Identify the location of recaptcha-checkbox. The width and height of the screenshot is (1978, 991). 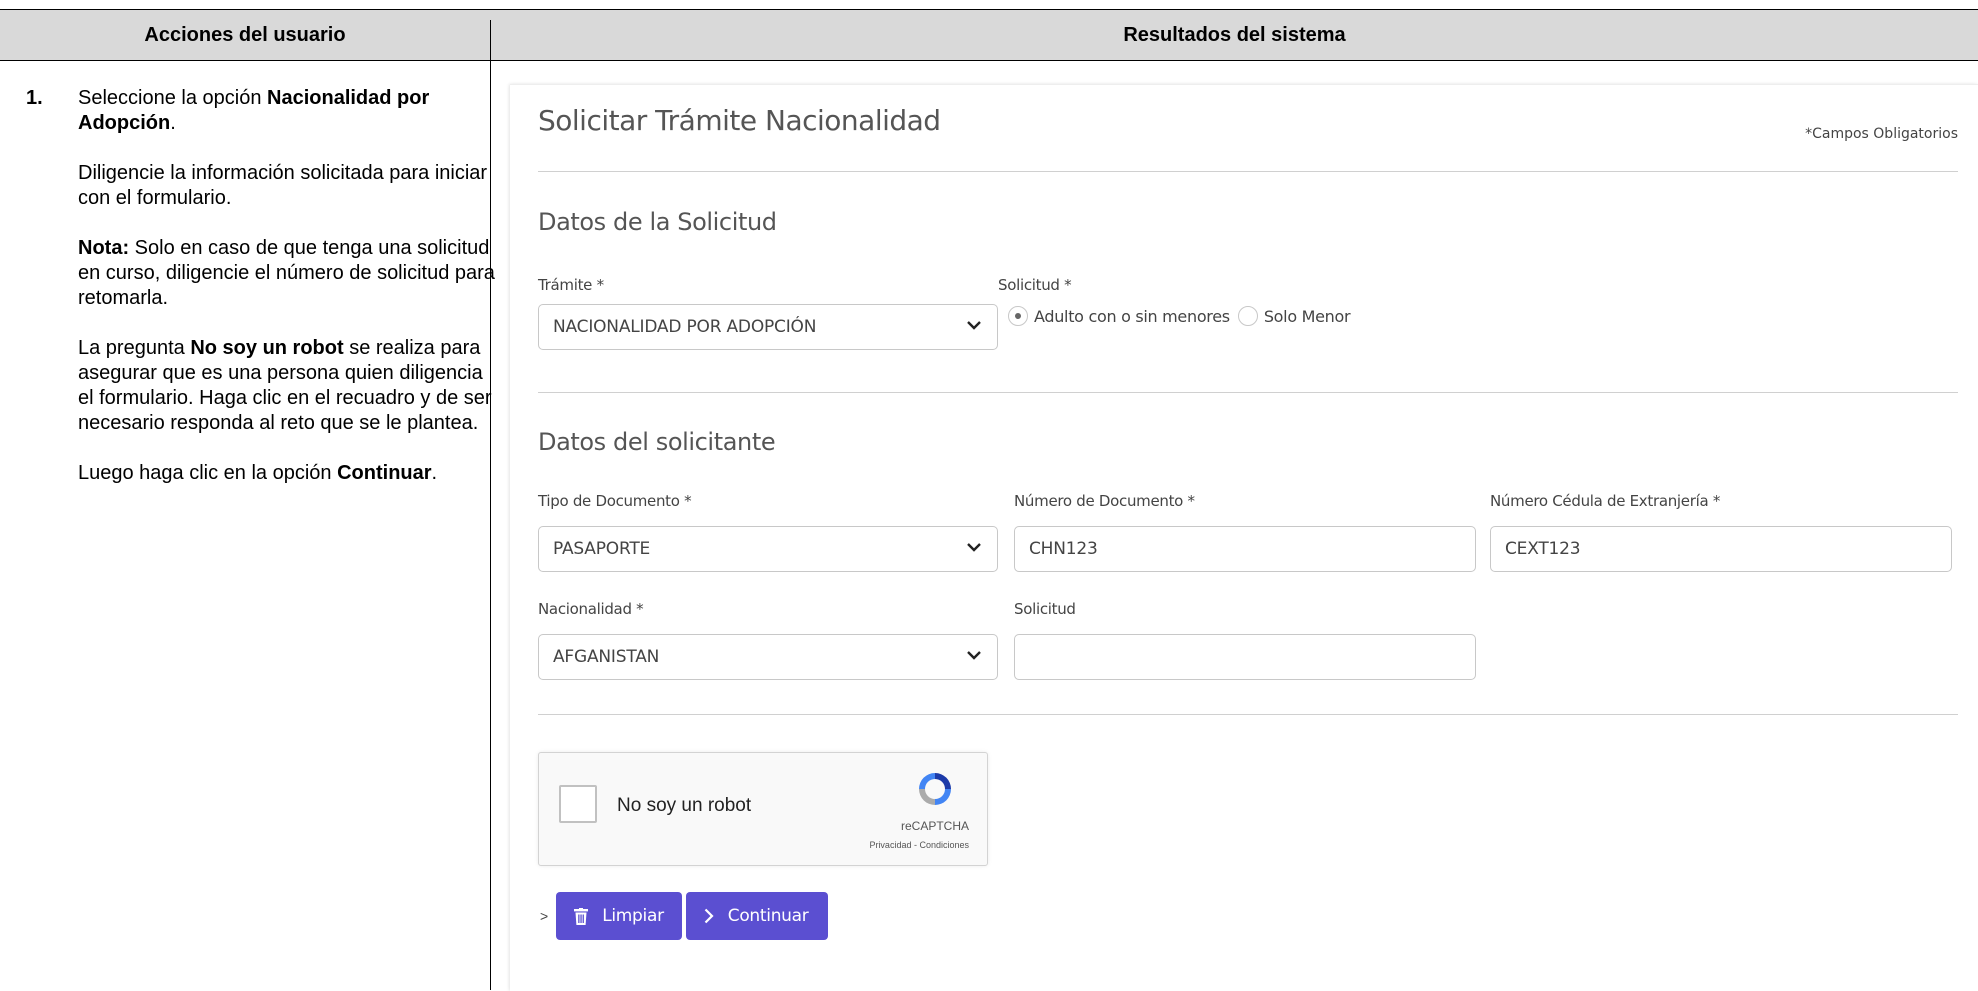
(578, 804).